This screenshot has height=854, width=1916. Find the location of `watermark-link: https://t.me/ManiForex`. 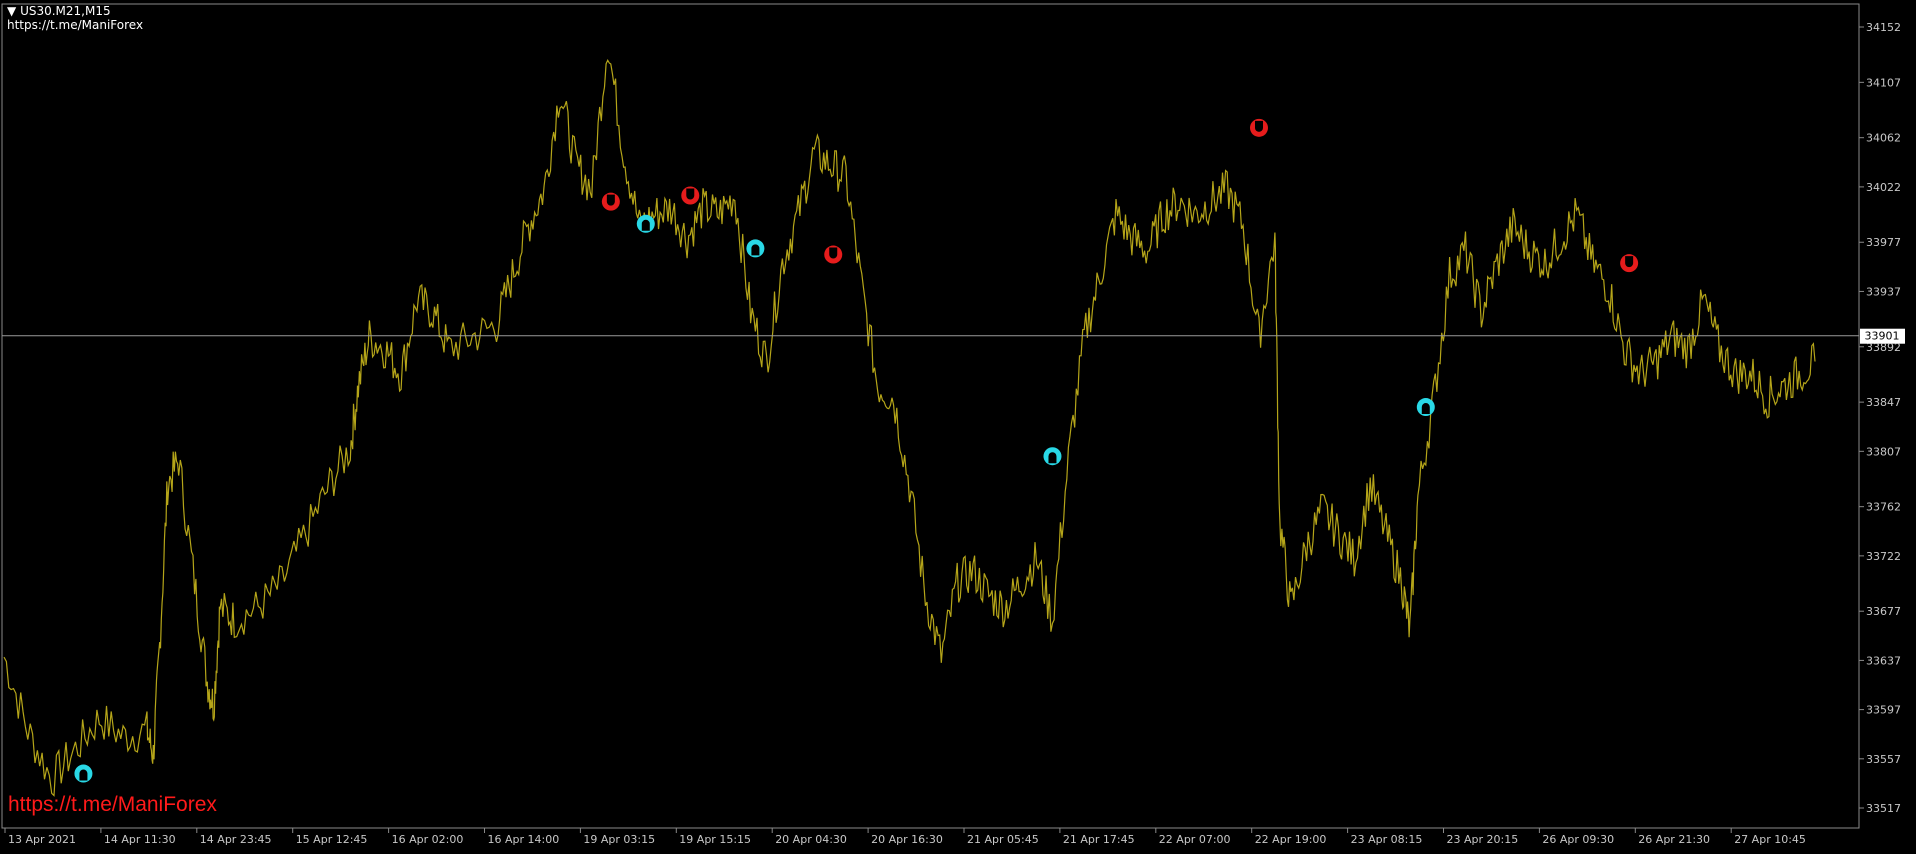

watermark-link: https://t.me/ManiForex is located at coordinates (112, 804).